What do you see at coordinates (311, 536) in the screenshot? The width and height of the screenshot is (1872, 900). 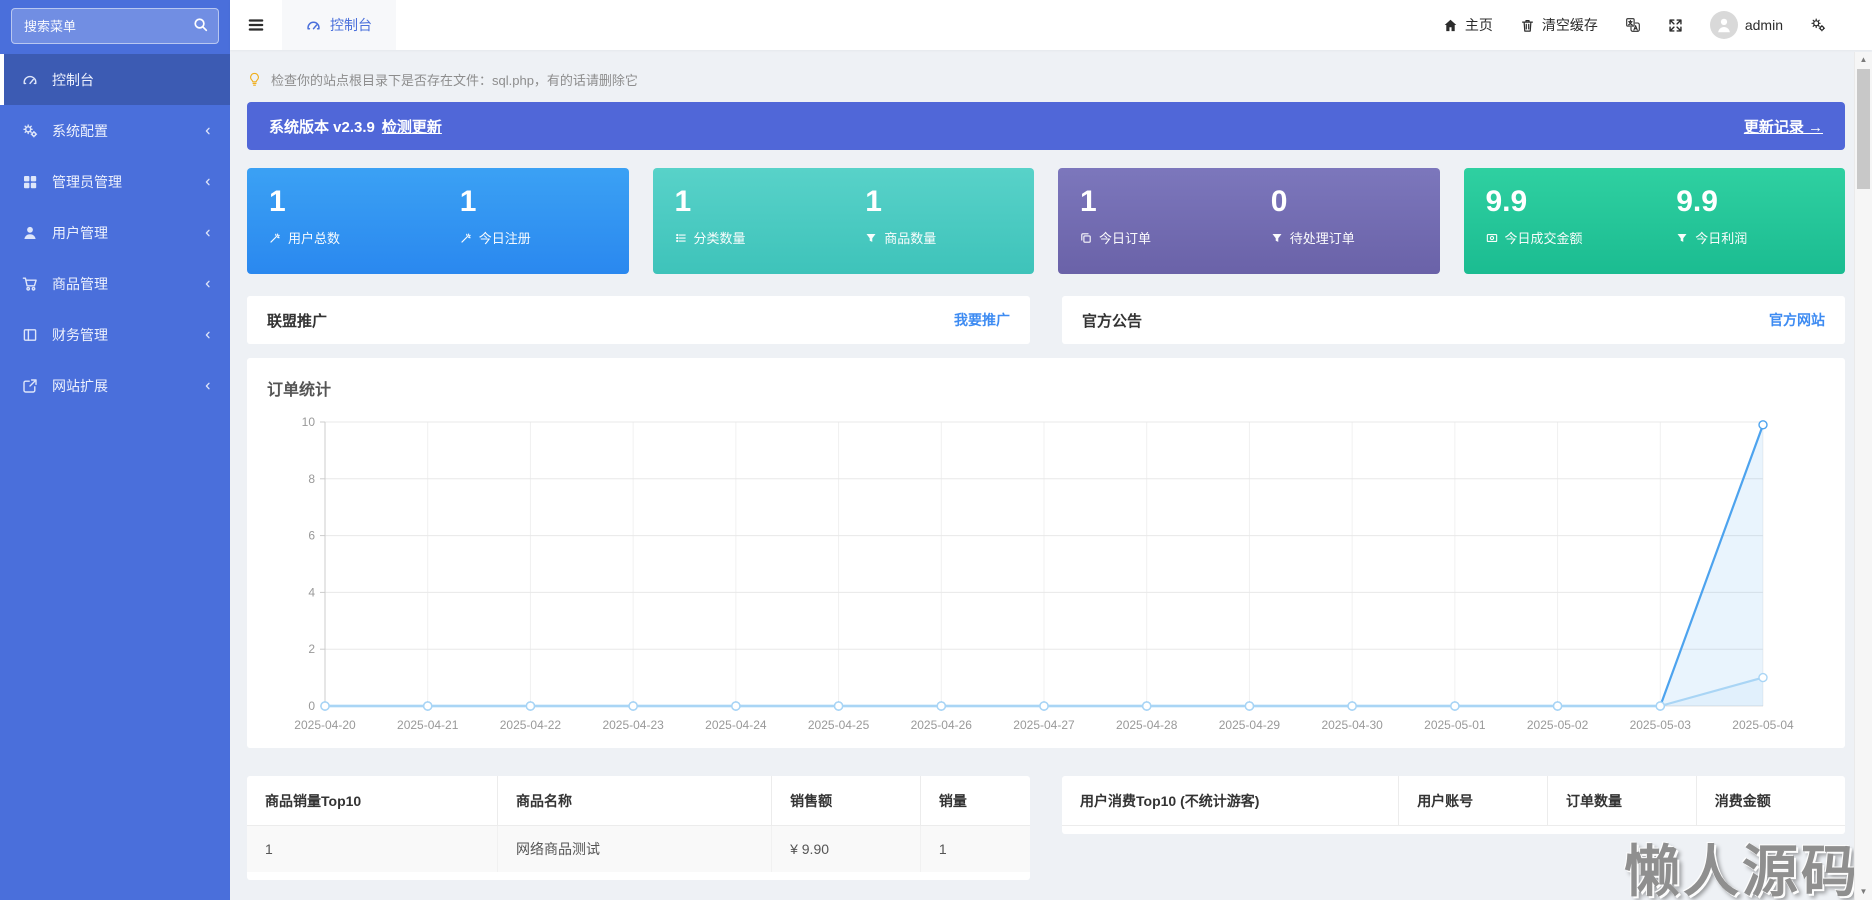 I see `y-tick-label: 6` at bounding box center [311, 536].